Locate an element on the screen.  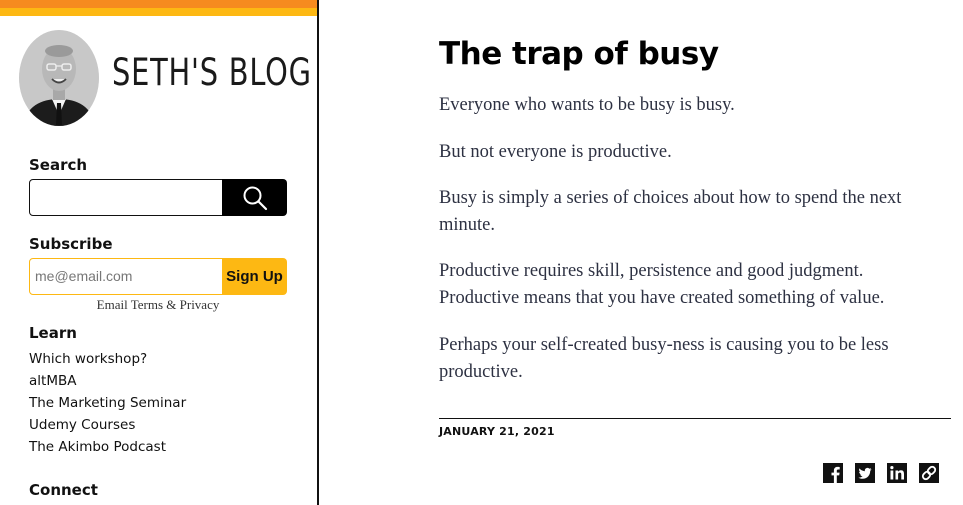
header-stripe-yellow is located at coordinates (158, 12).